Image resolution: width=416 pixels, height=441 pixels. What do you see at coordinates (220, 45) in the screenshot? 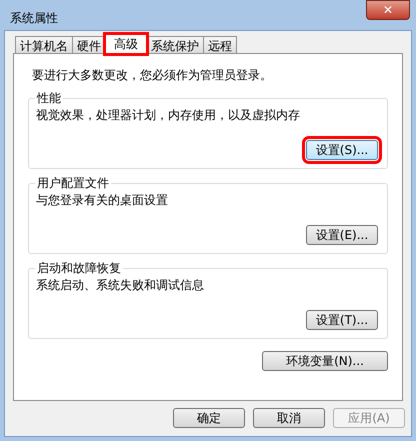
I see `tab: 远程` at bounding box center [220, 45].